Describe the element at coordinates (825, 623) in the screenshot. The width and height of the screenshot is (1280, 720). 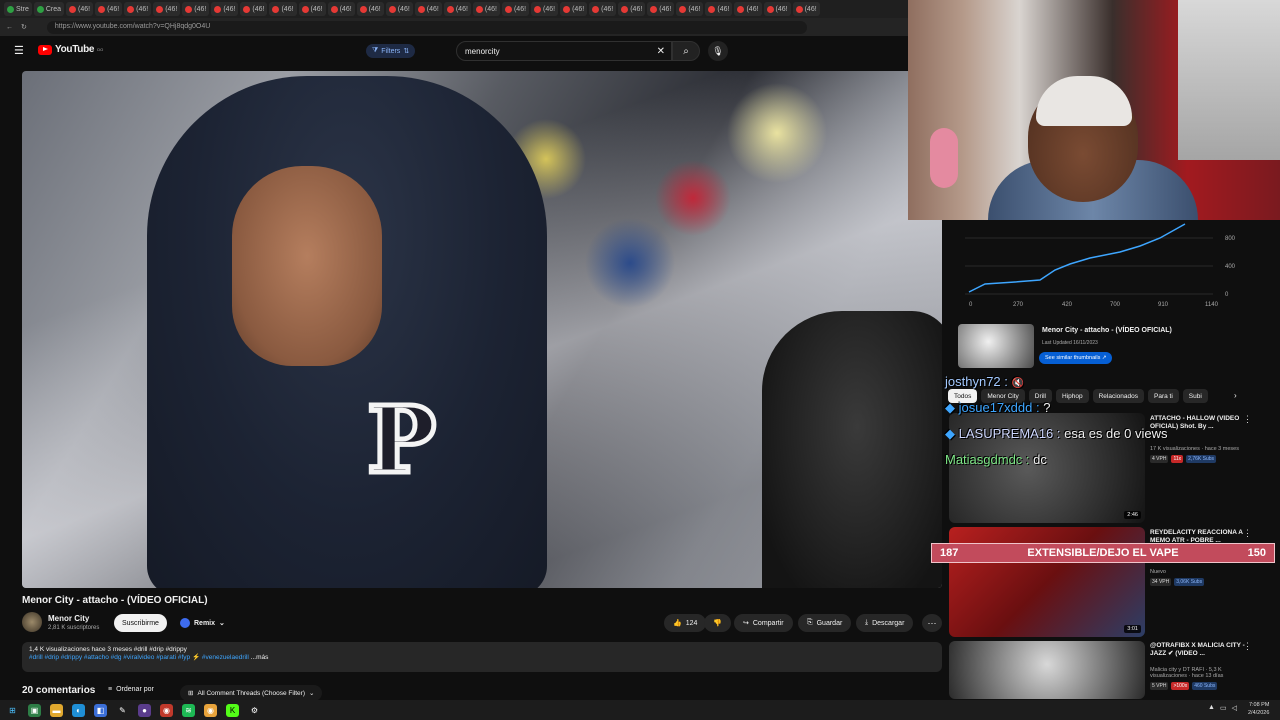
I see `save-button: ⎘ Guardar` at that location.